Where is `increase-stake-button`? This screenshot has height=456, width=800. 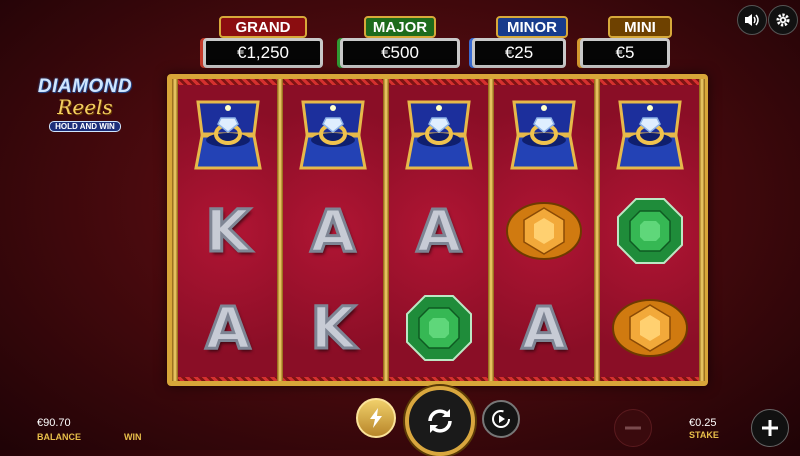
increase-stake-button is located at coordinates (770, 428).